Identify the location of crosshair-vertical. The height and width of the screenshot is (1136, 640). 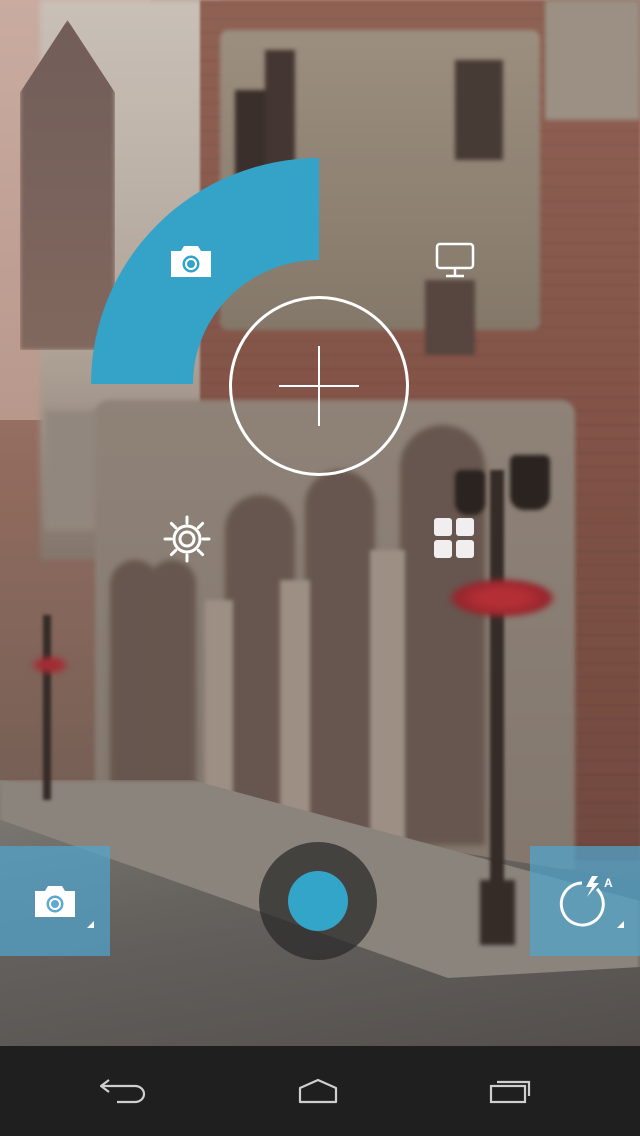
(319, 386).